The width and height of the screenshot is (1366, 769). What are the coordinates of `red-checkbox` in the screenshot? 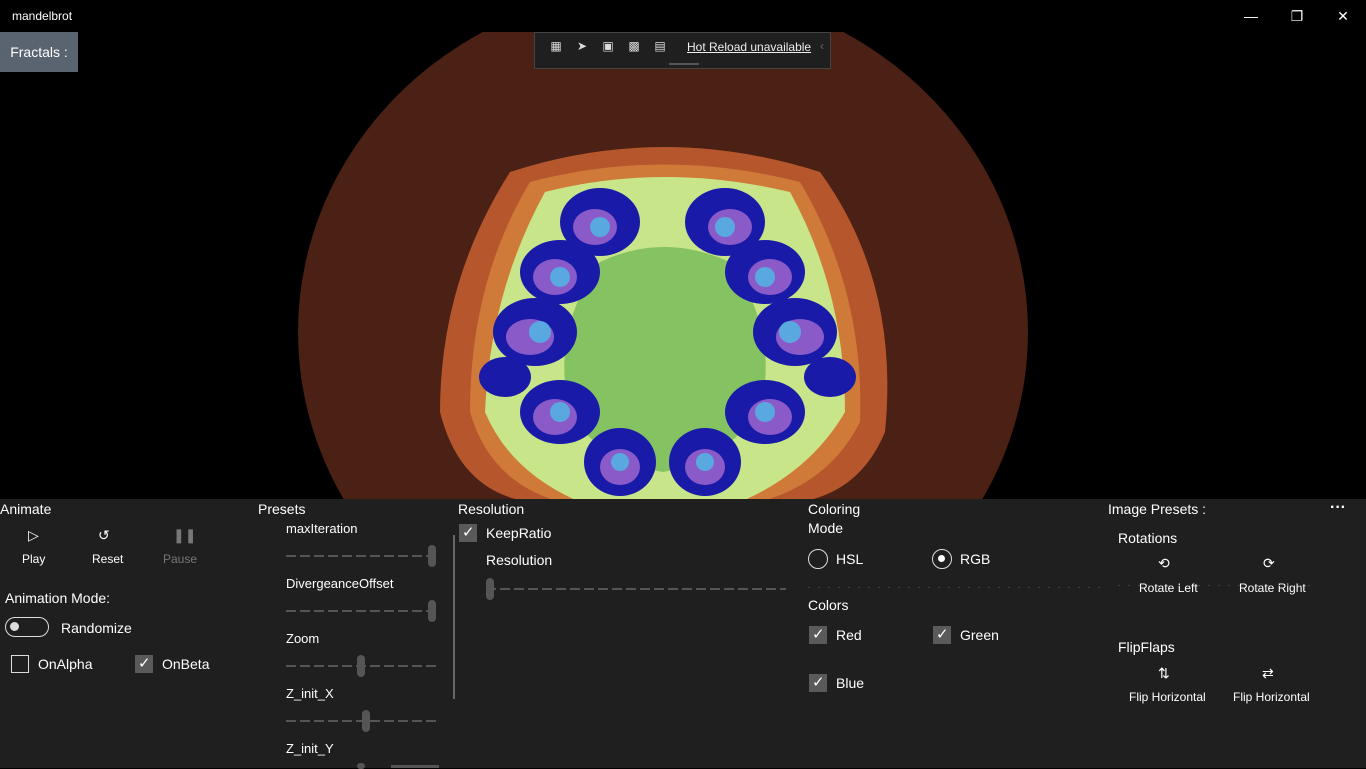 It's located at (818, 634).